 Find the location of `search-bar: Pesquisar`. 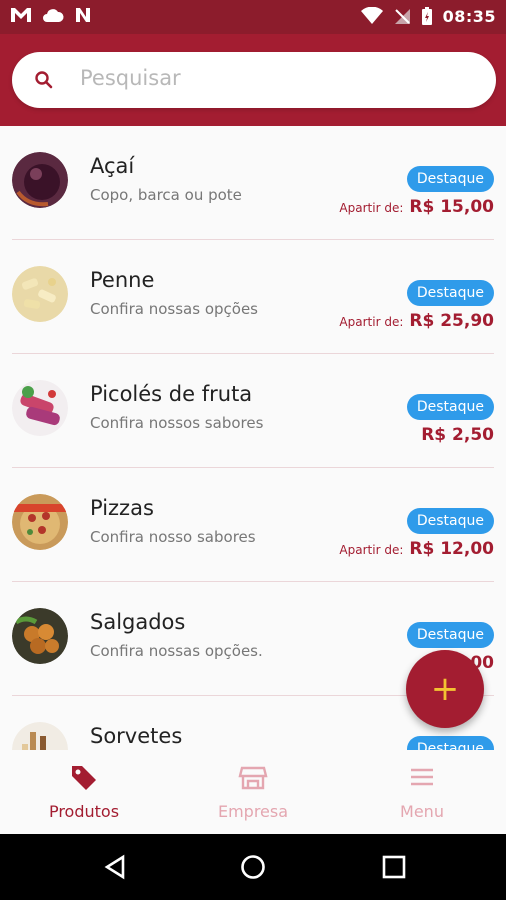

search-bar: Pesquisar is located at coordinates (254, 80).